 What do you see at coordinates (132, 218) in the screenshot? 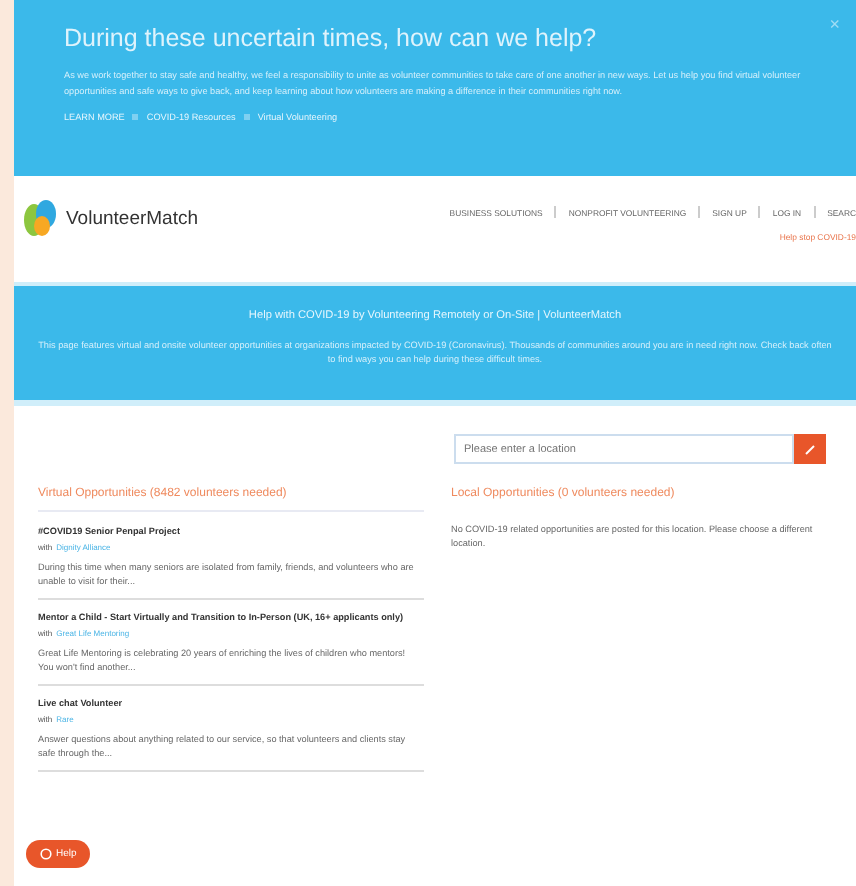
I see `logo-text: VolunteerMatch` at bounding box center [132, 218].